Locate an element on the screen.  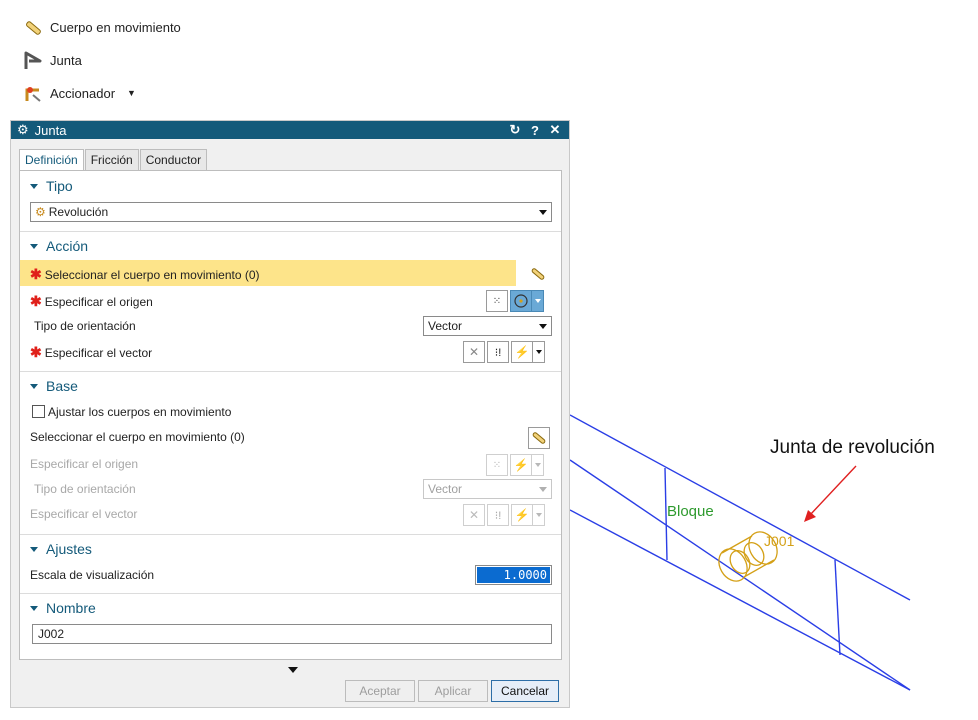
base-vector-options-dropdown is located at coordinates (539, 515).